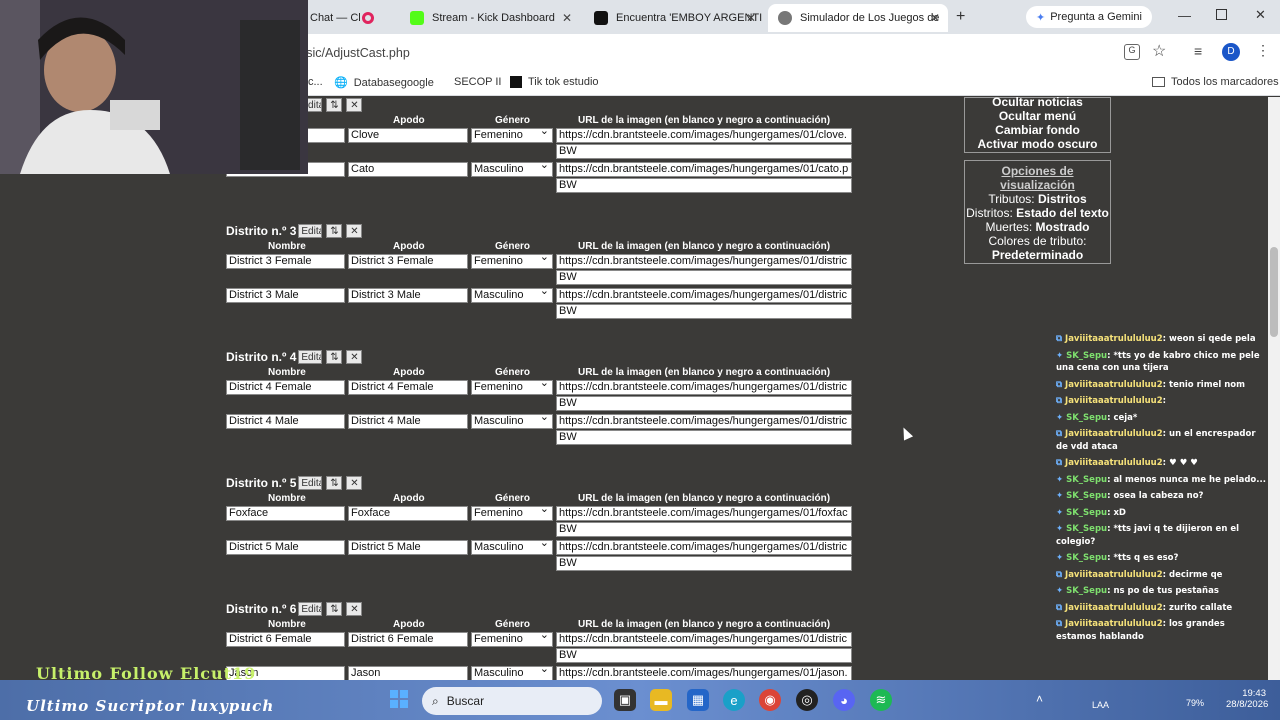 The image size is (1280, 720). What do you see at coordinates (408, 639) in the screenshot?
I see `apodo-input: District 6 Female` at bounding box center [408, 639].